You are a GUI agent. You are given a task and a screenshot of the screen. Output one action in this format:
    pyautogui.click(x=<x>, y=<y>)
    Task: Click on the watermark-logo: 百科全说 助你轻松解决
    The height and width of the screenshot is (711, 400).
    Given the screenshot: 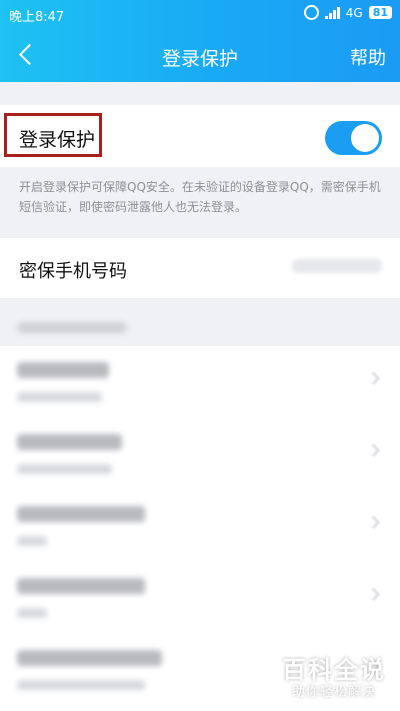 What is the action you would take?
    pyautogui.click(x=334, y=678)
    